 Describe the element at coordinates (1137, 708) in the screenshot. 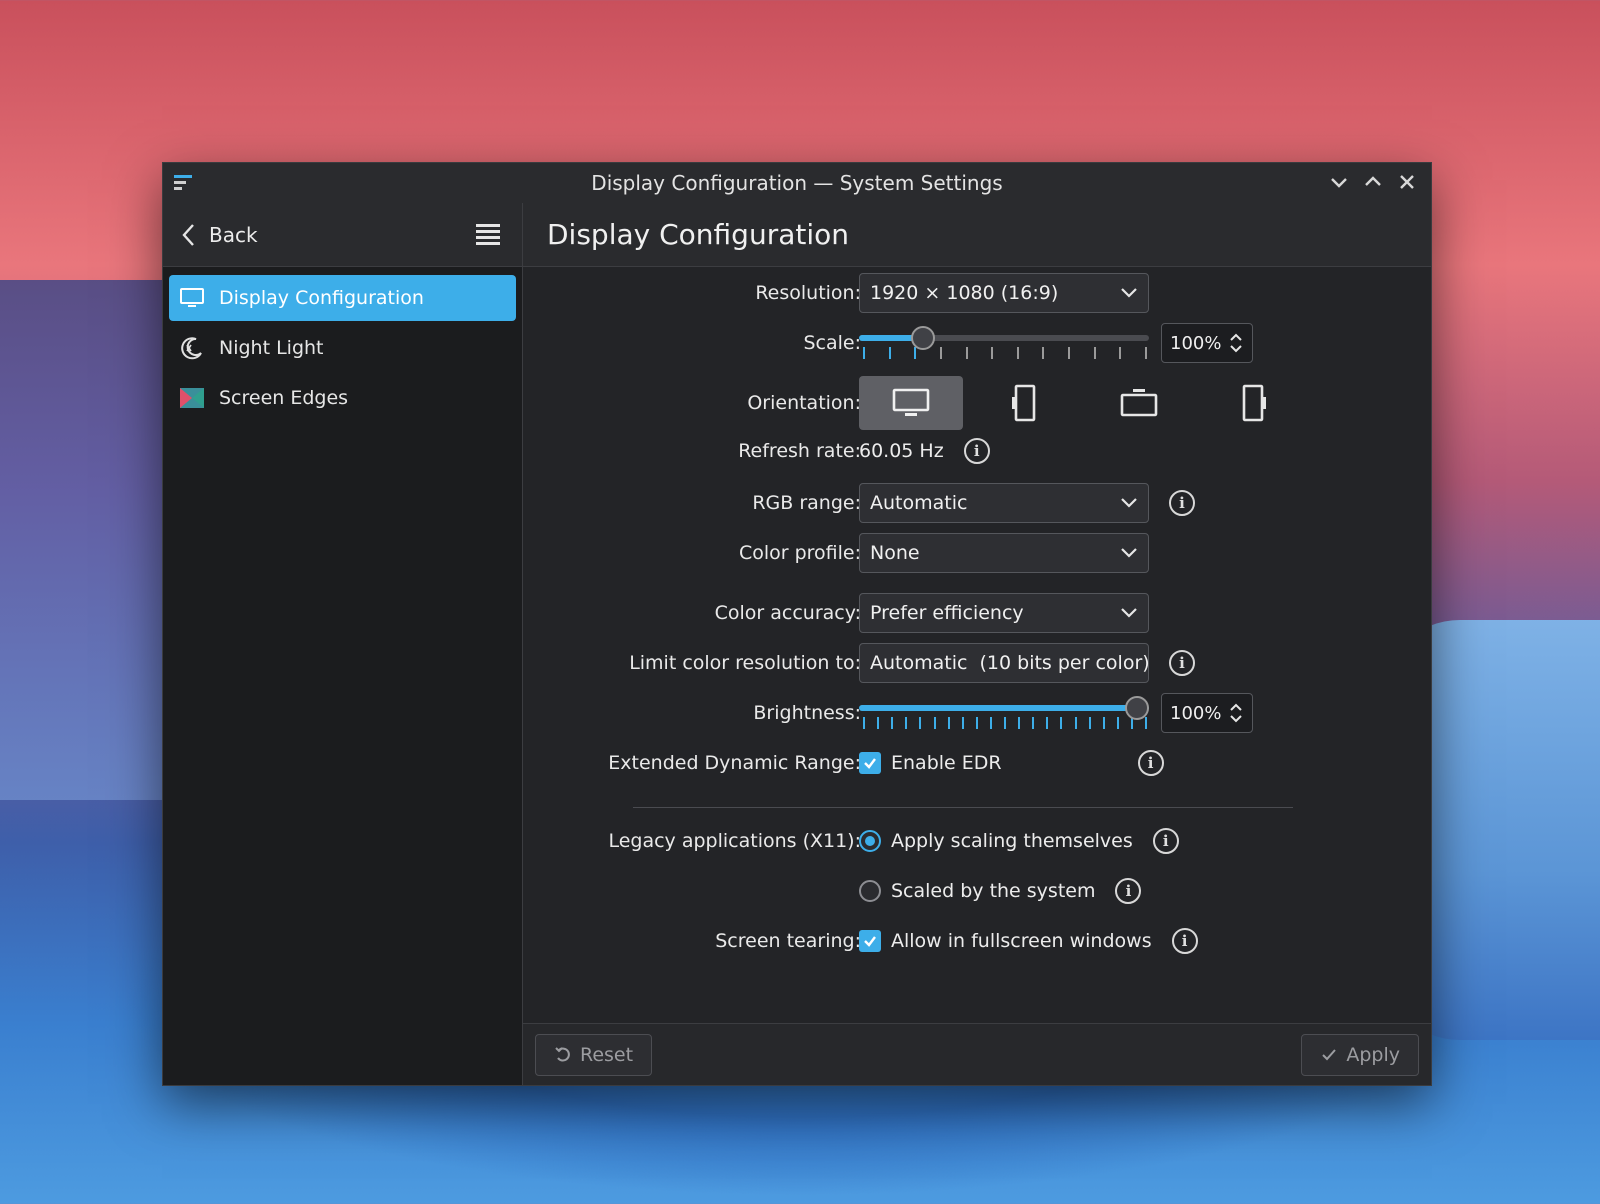

I see `brightness-slider-handle` at that location.